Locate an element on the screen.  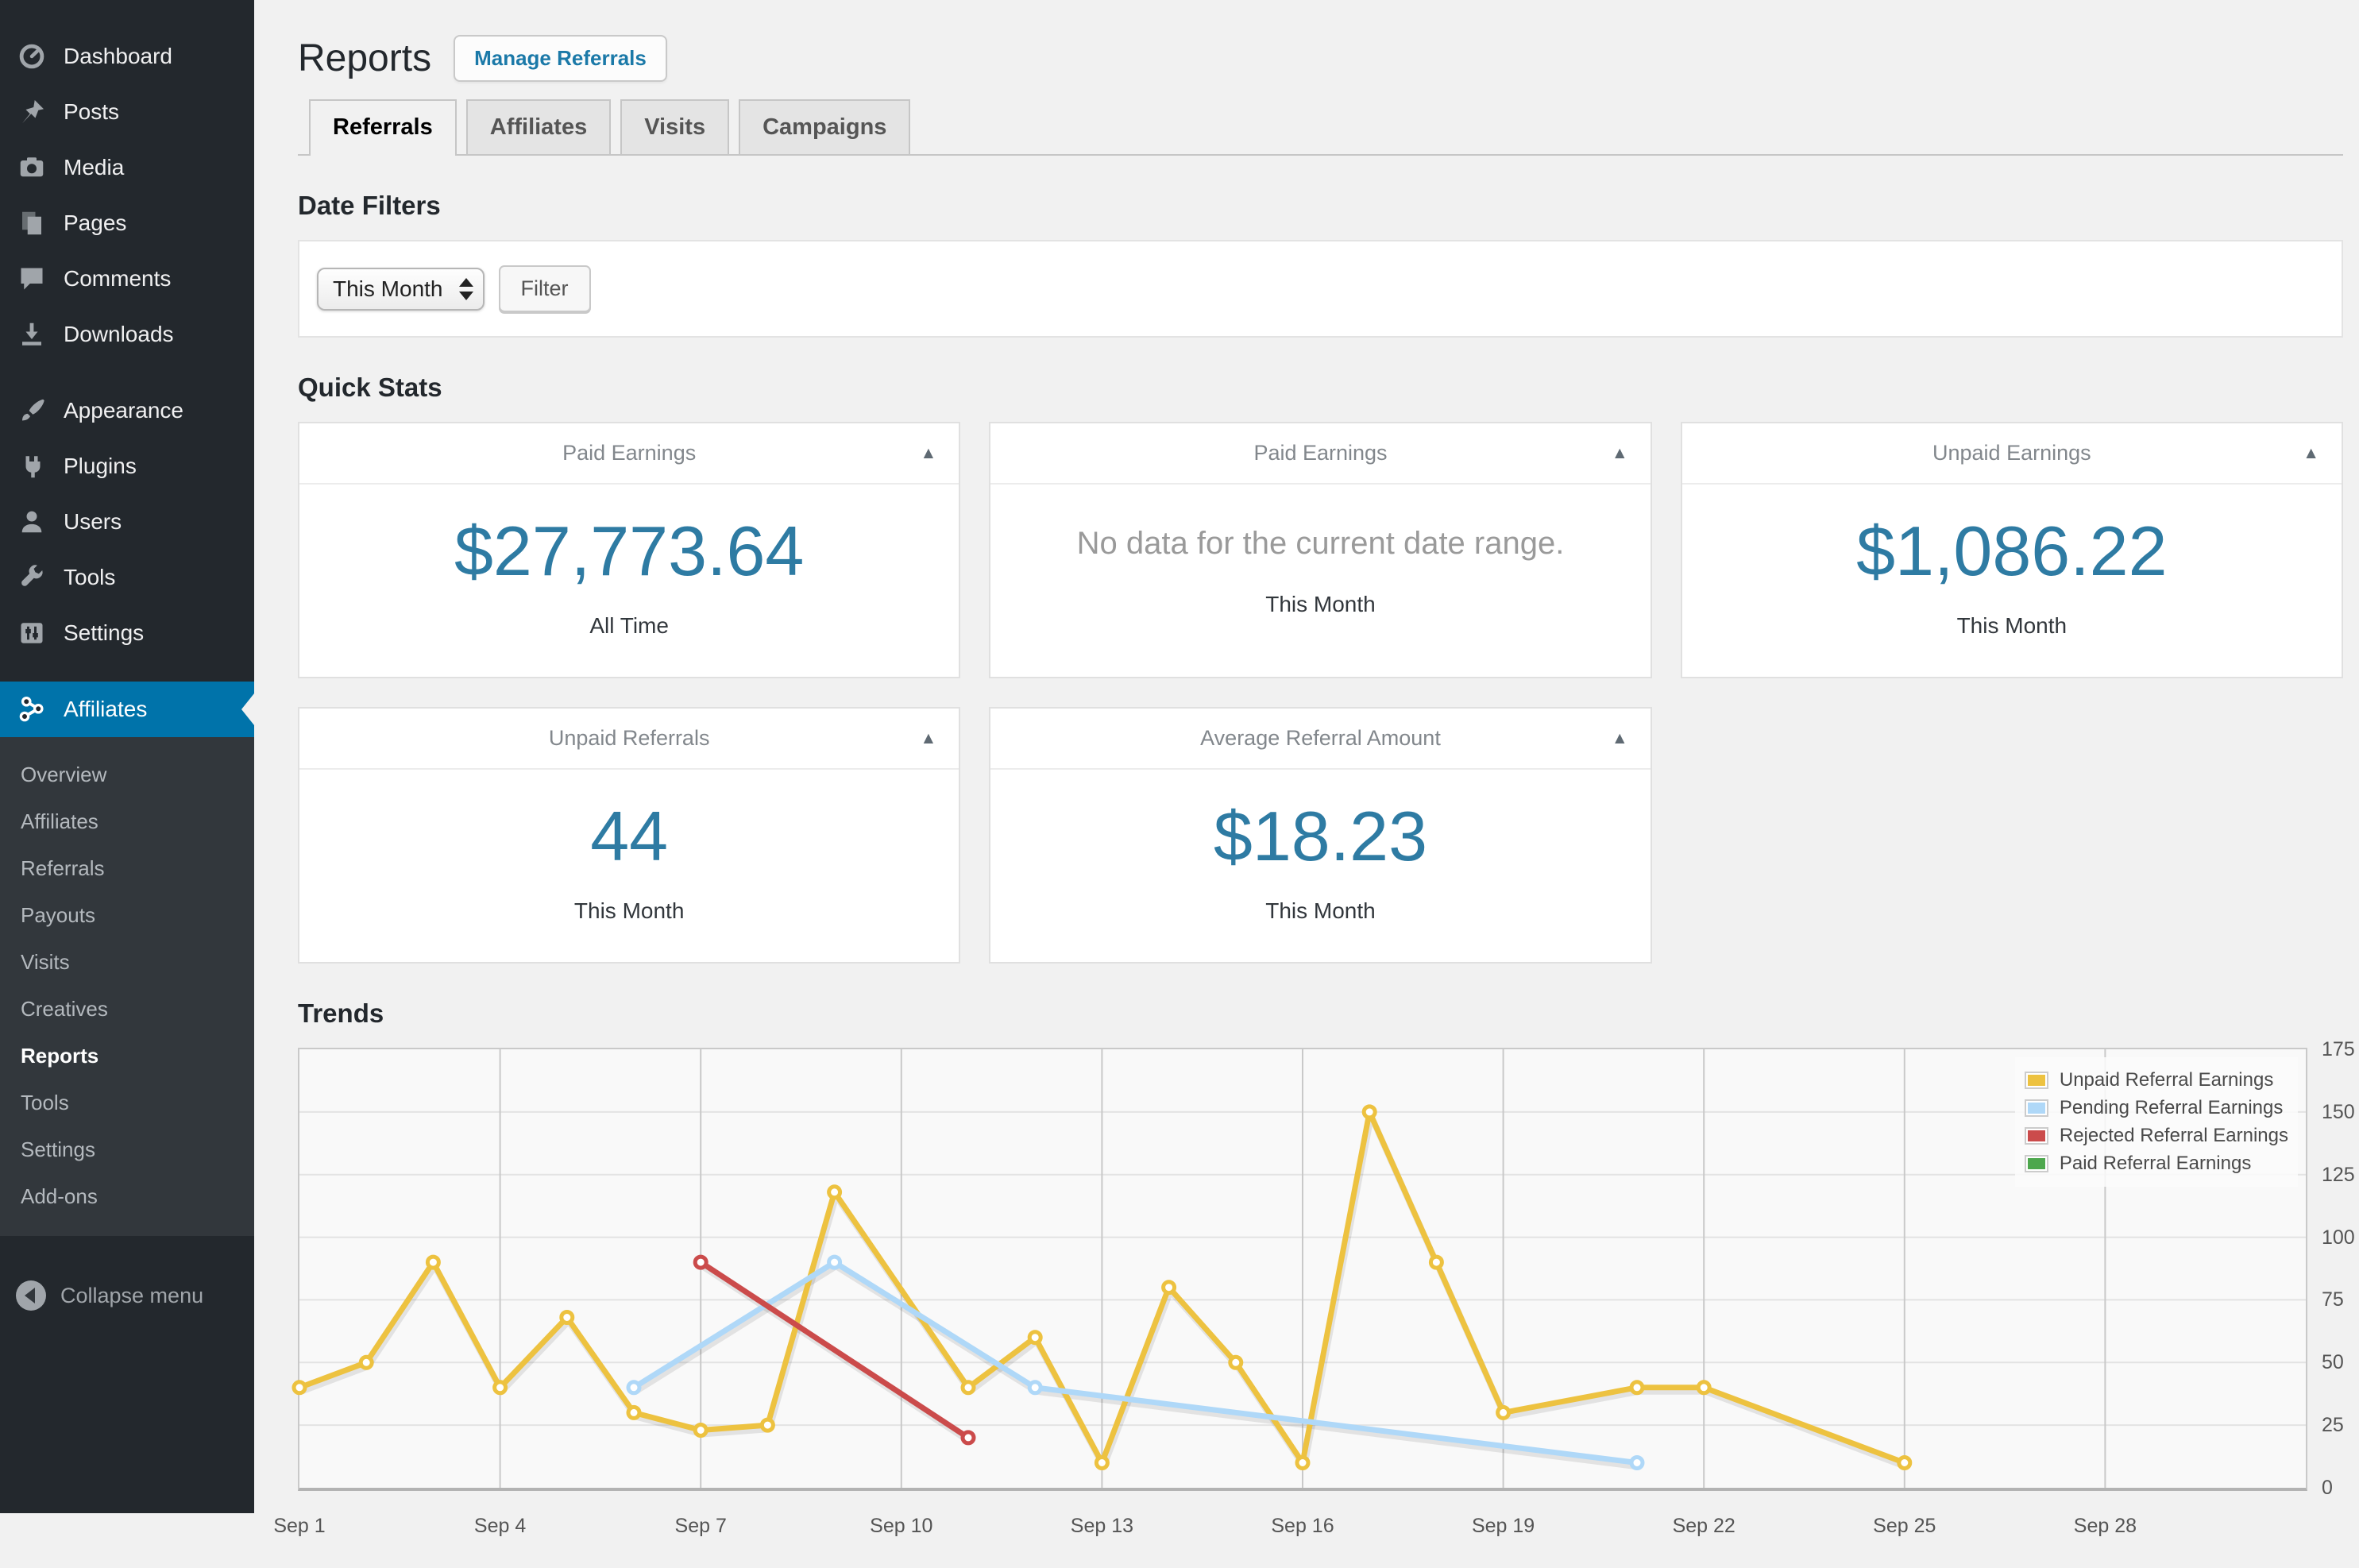
manage-referrals-button: Manage Referrals is located at coordinates (560, 59).